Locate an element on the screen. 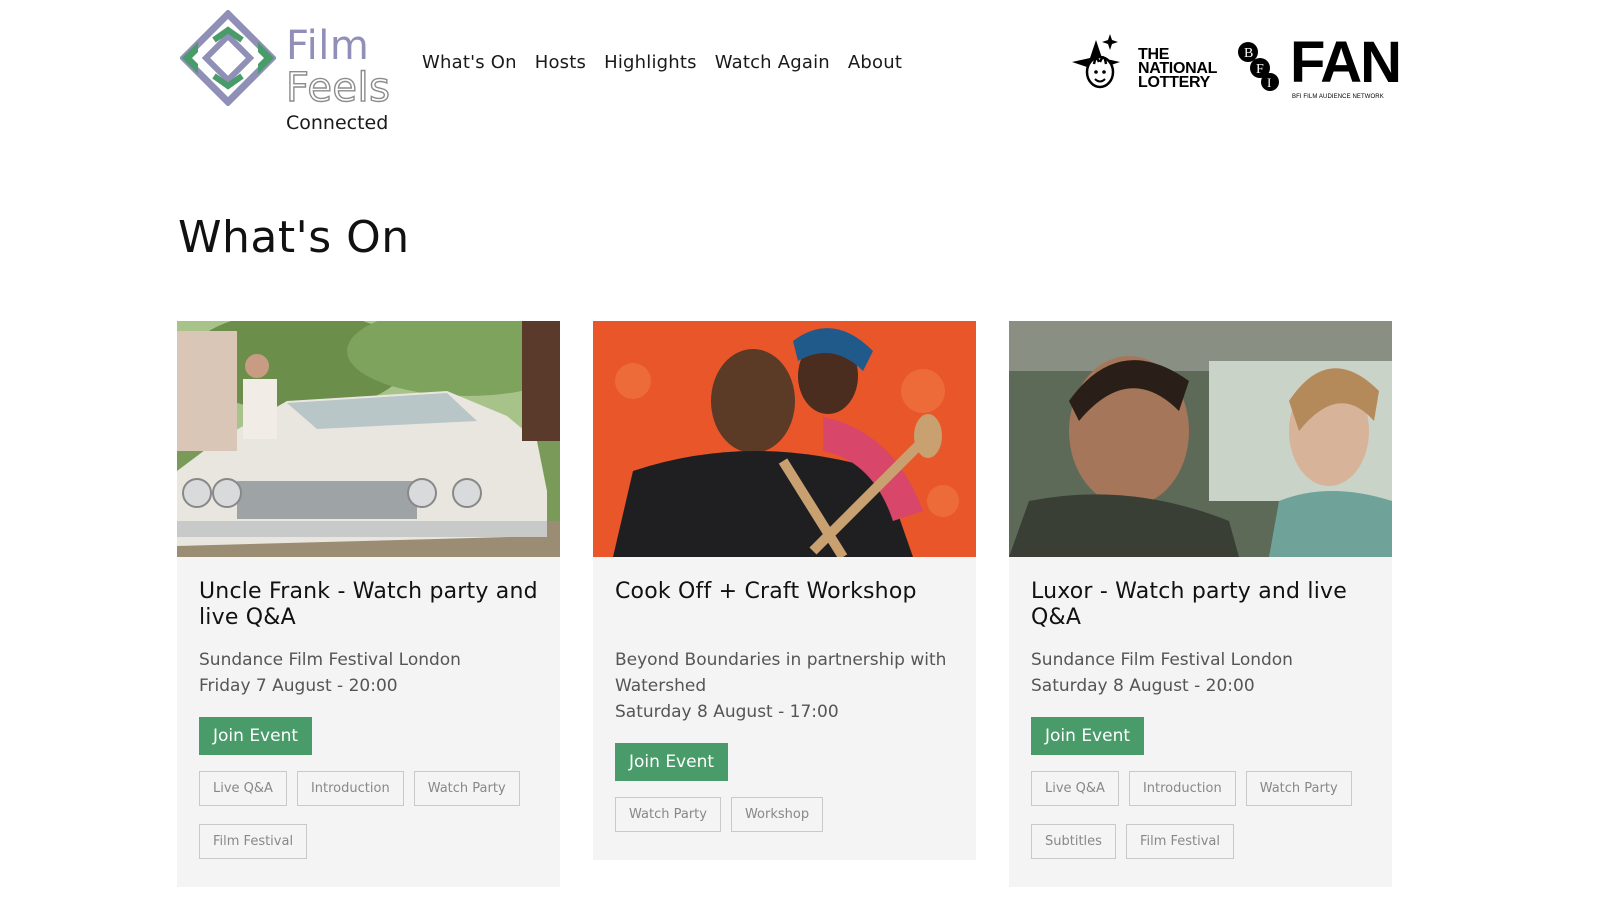 Image resolution: width=1600 pixels, height=903 pixels. event-tags: Watch Party Workshop is located at coordinates (784, 814).